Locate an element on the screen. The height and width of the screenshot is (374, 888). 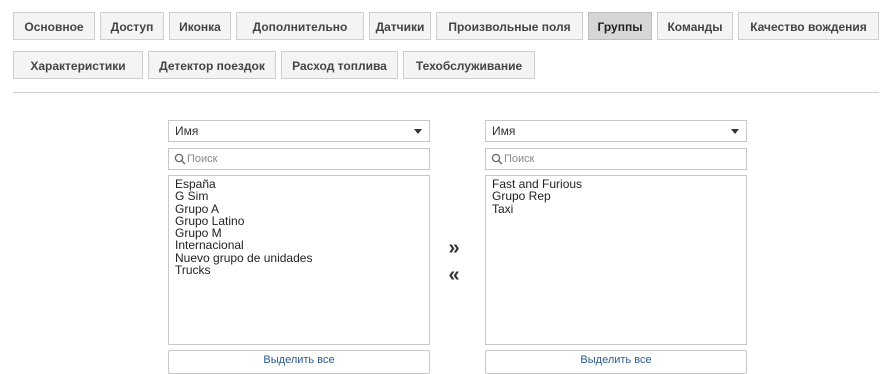
list-item: Trucks is located at coordinates (302, 270).